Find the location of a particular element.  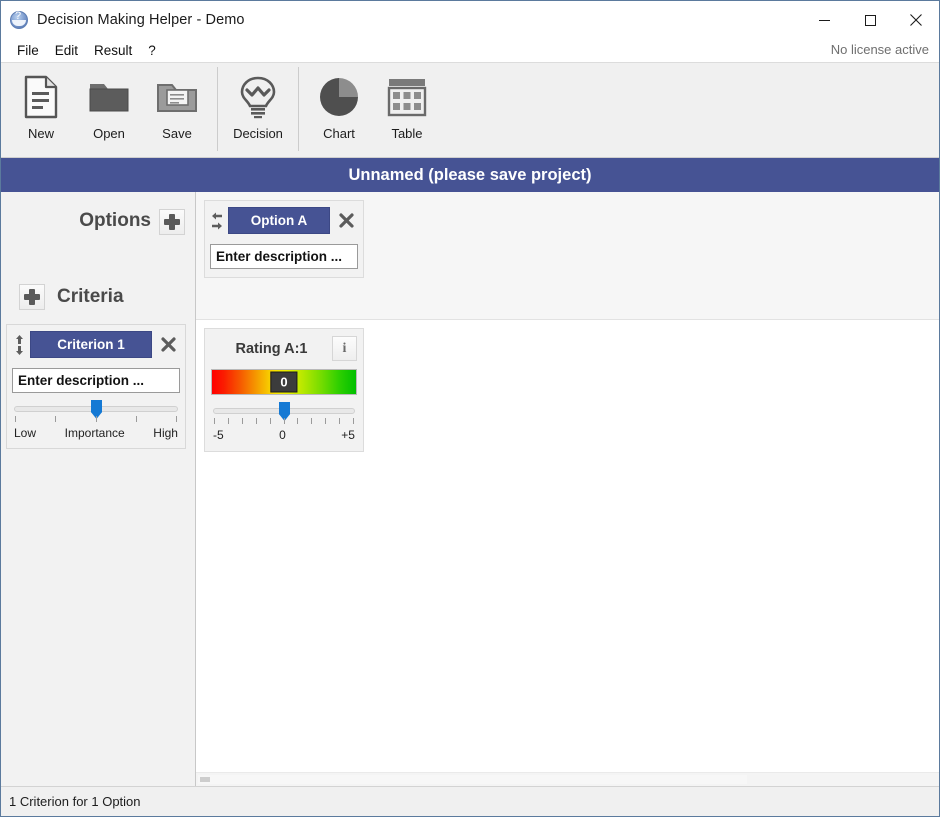

option-header: Option A is located at coordinates (284, 220).